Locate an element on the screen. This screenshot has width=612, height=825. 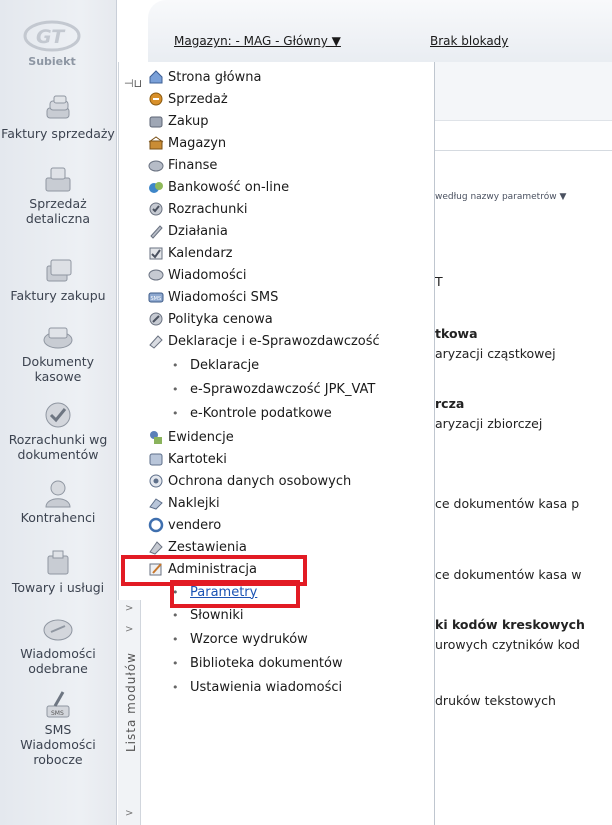
files-icon is located at coordinates (156, 459).